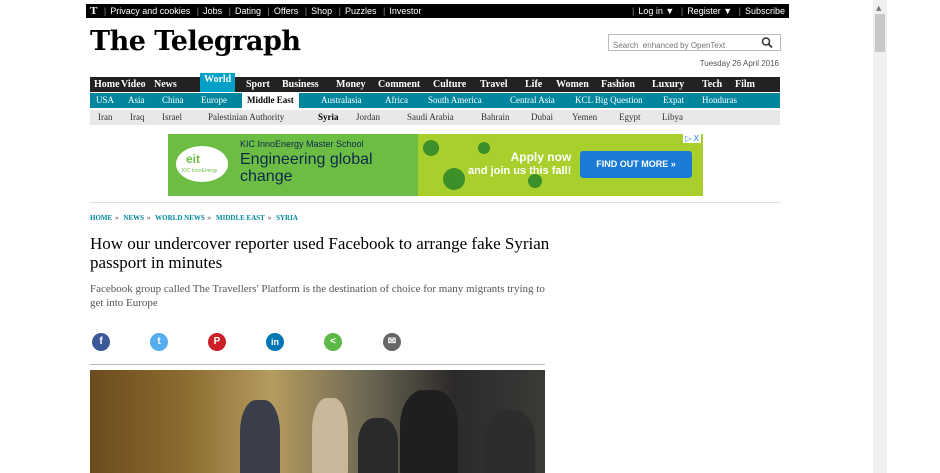 The image size is (940, 473). Describe the element at coordinates (101, 218) in the screenshot. I see `breadcrumb-home: HOME` at that location.